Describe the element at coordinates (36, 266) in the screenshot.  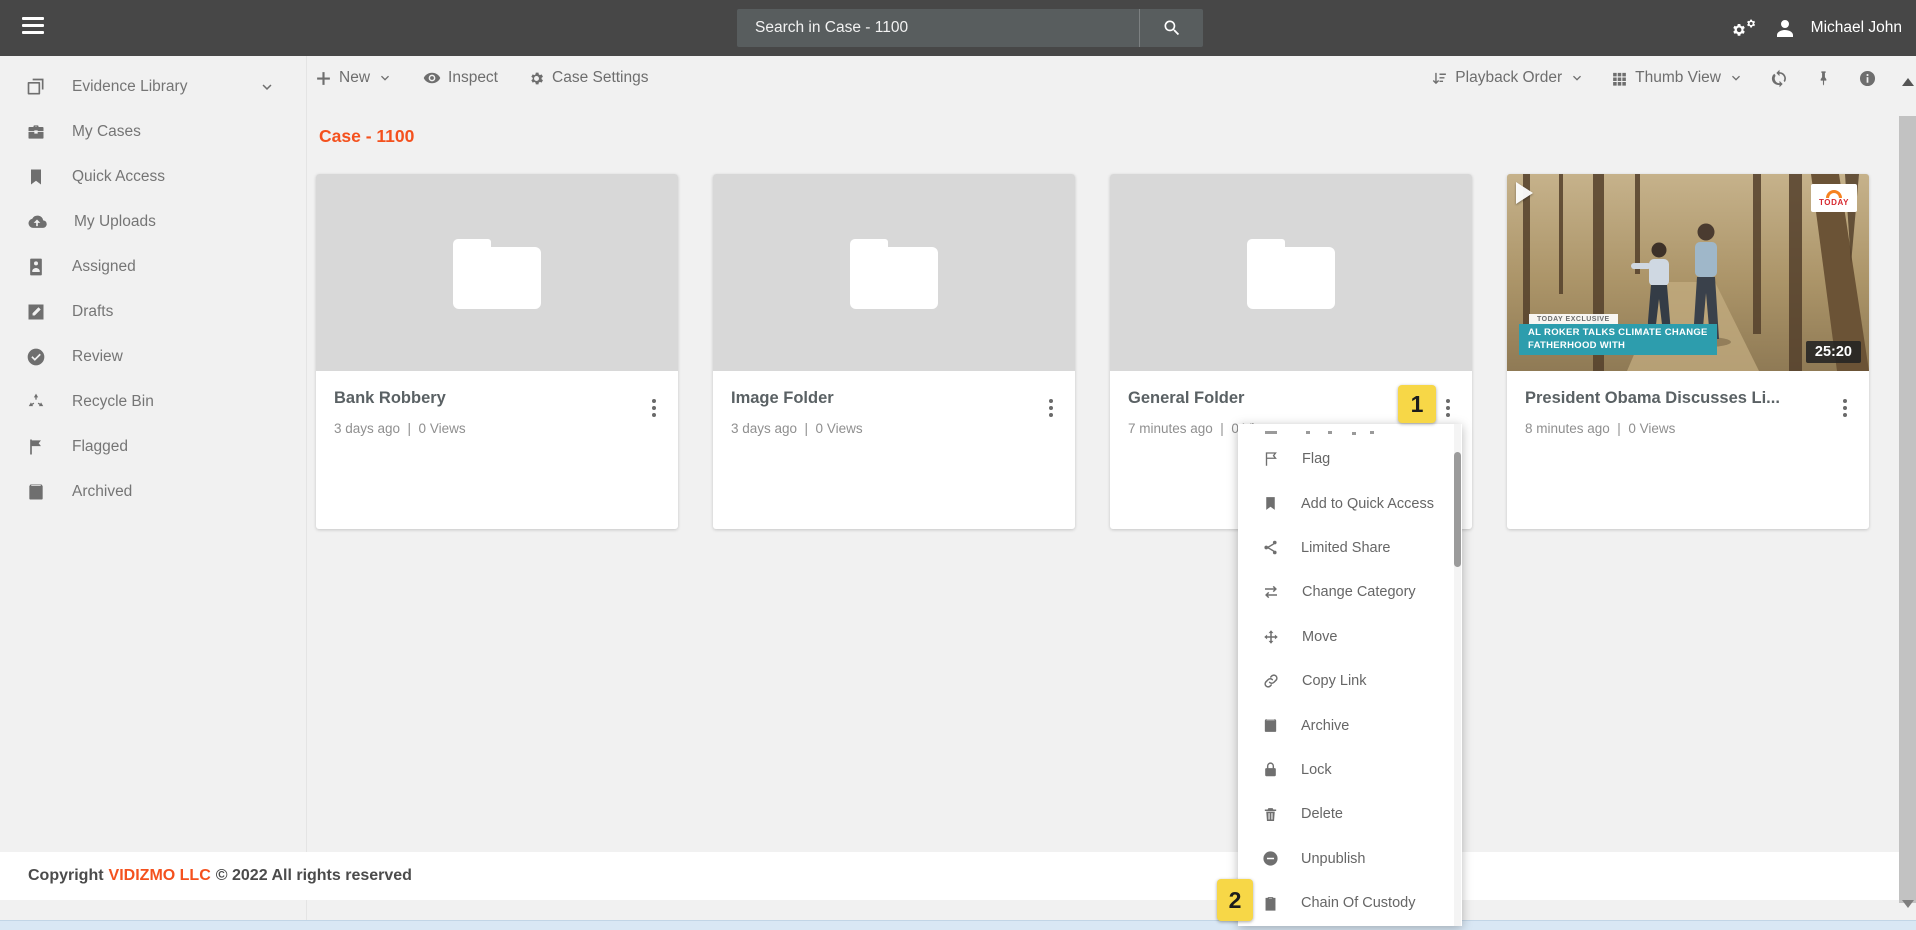
I see `id-badge-icon` at that location.